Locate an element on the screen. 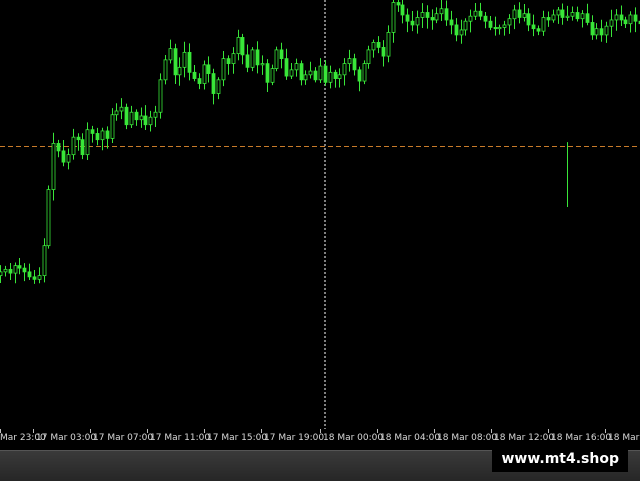 This screenshot has width=640, height=481. time-label: 17 Mar 19:00 is located at coordinates (294, 438).